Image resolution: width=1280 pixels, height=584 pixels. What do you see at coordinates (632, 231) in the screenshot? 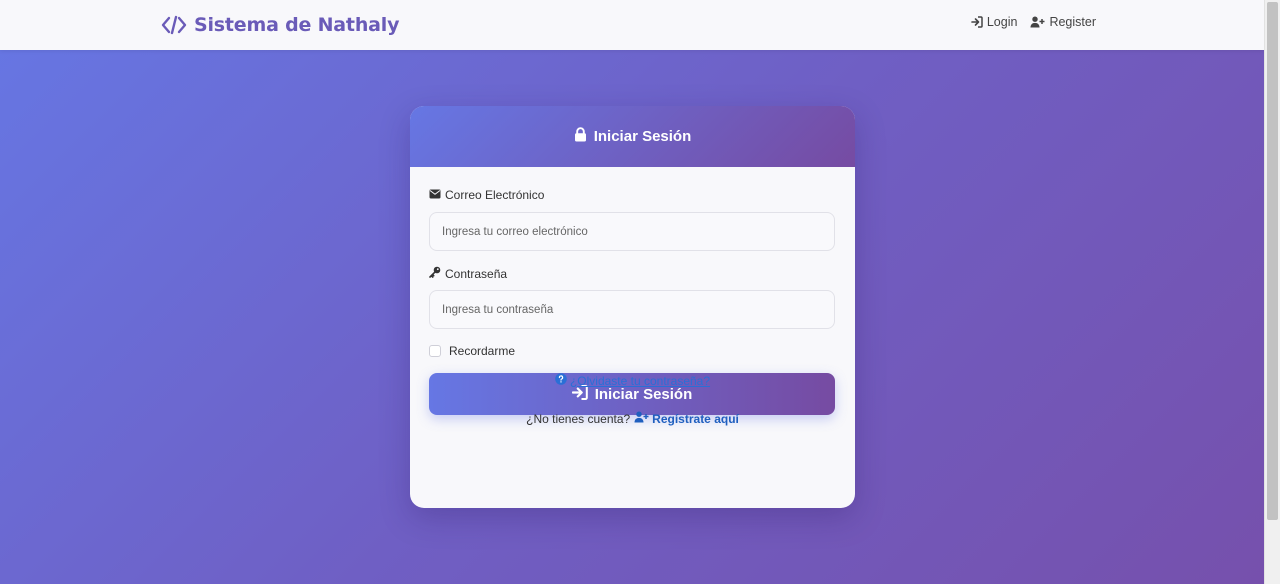
I see `email-field` at bounding box center [632, 231].